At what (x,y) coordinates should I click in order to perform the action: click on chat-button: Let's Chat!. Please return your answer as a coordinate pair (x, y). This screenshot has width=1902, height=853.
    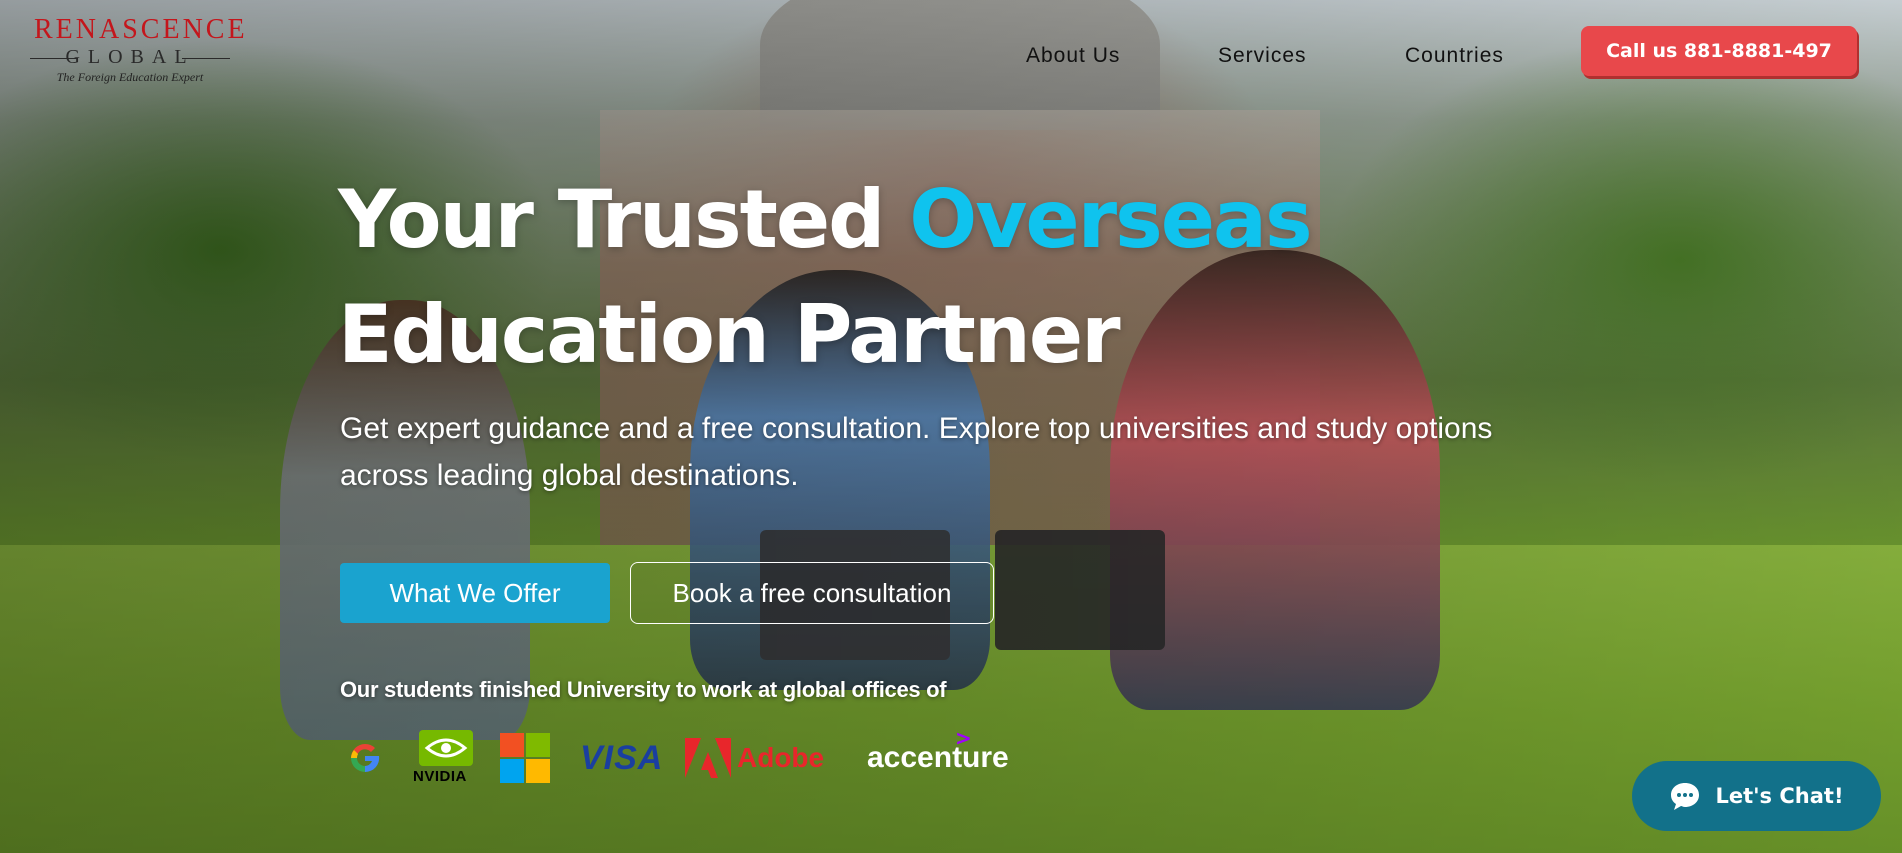
    Looking at the image, I should click on (1756, 796).